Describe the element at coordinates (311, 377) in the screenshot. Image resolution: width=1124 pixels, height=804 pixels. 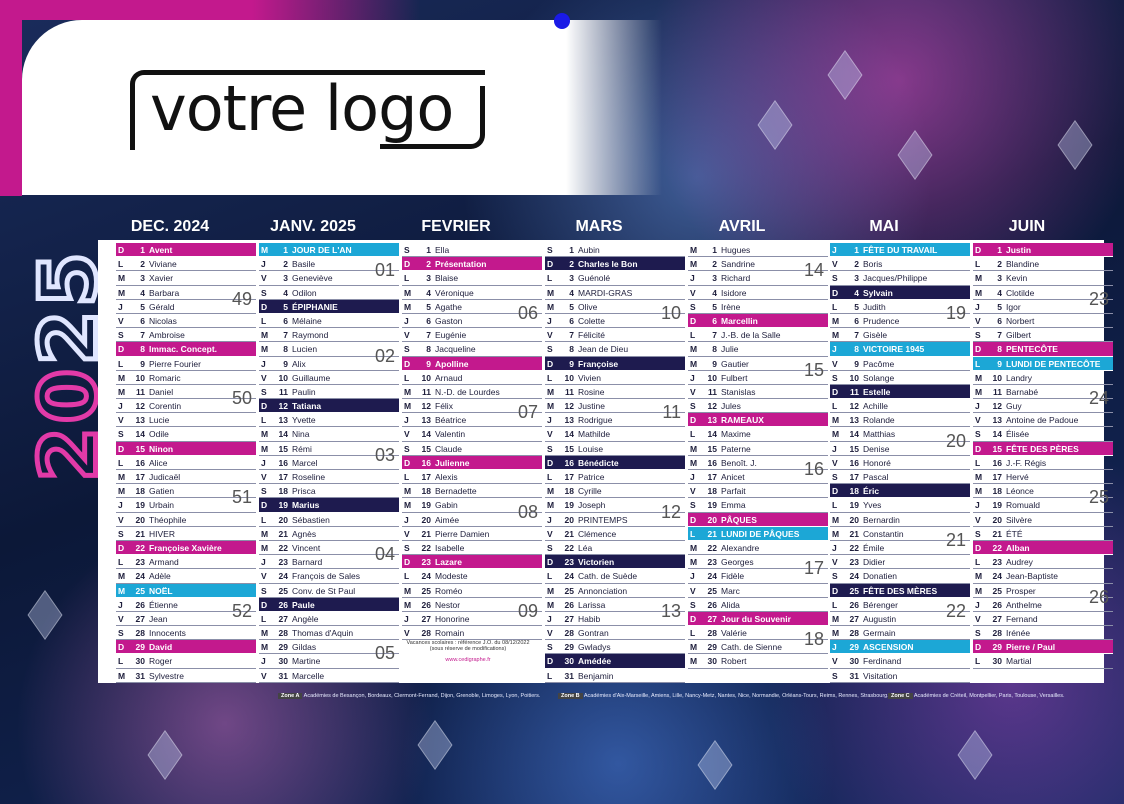
I see `saint-name: Guillaume` at that location.